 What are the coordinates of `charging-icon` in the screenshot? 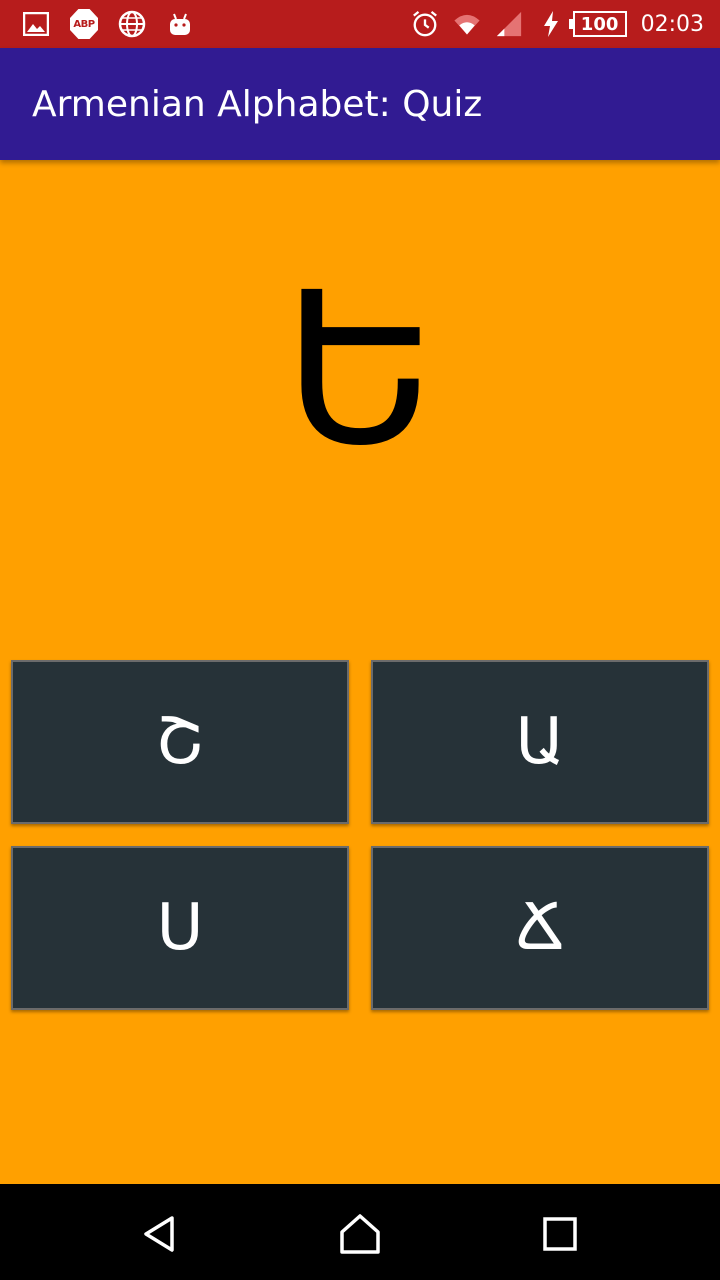 It's located at (551, 24).